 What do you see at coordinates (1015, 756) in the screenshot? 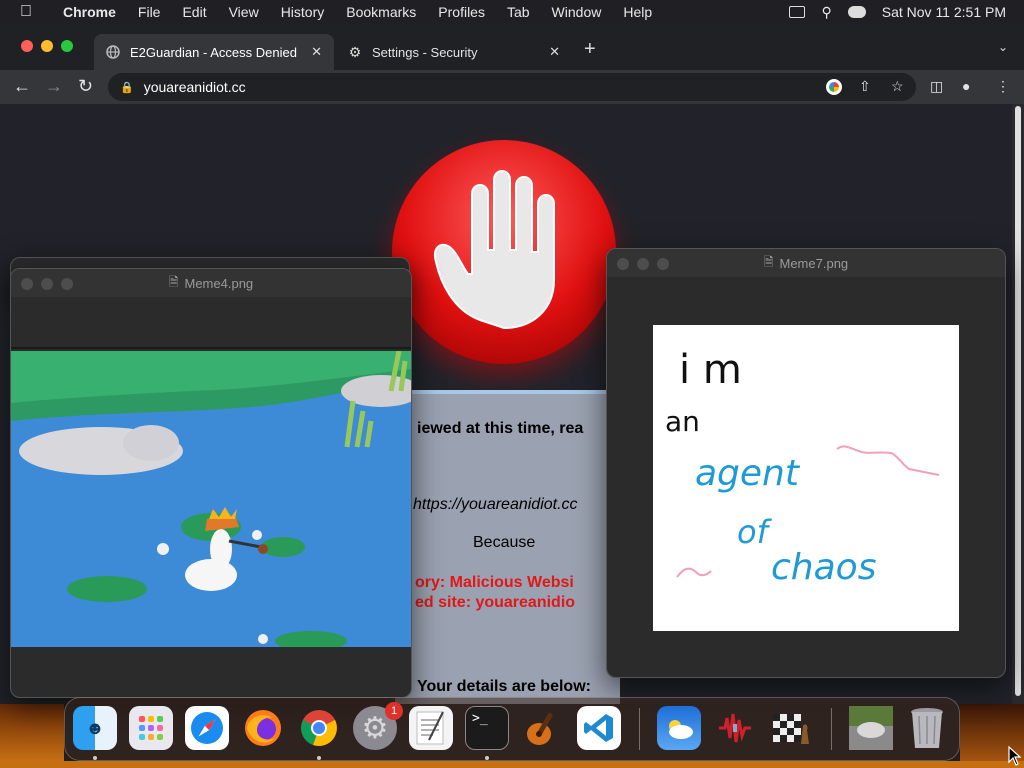
I see `mouse-cursor-icon` at bounding box center [1015, 756].